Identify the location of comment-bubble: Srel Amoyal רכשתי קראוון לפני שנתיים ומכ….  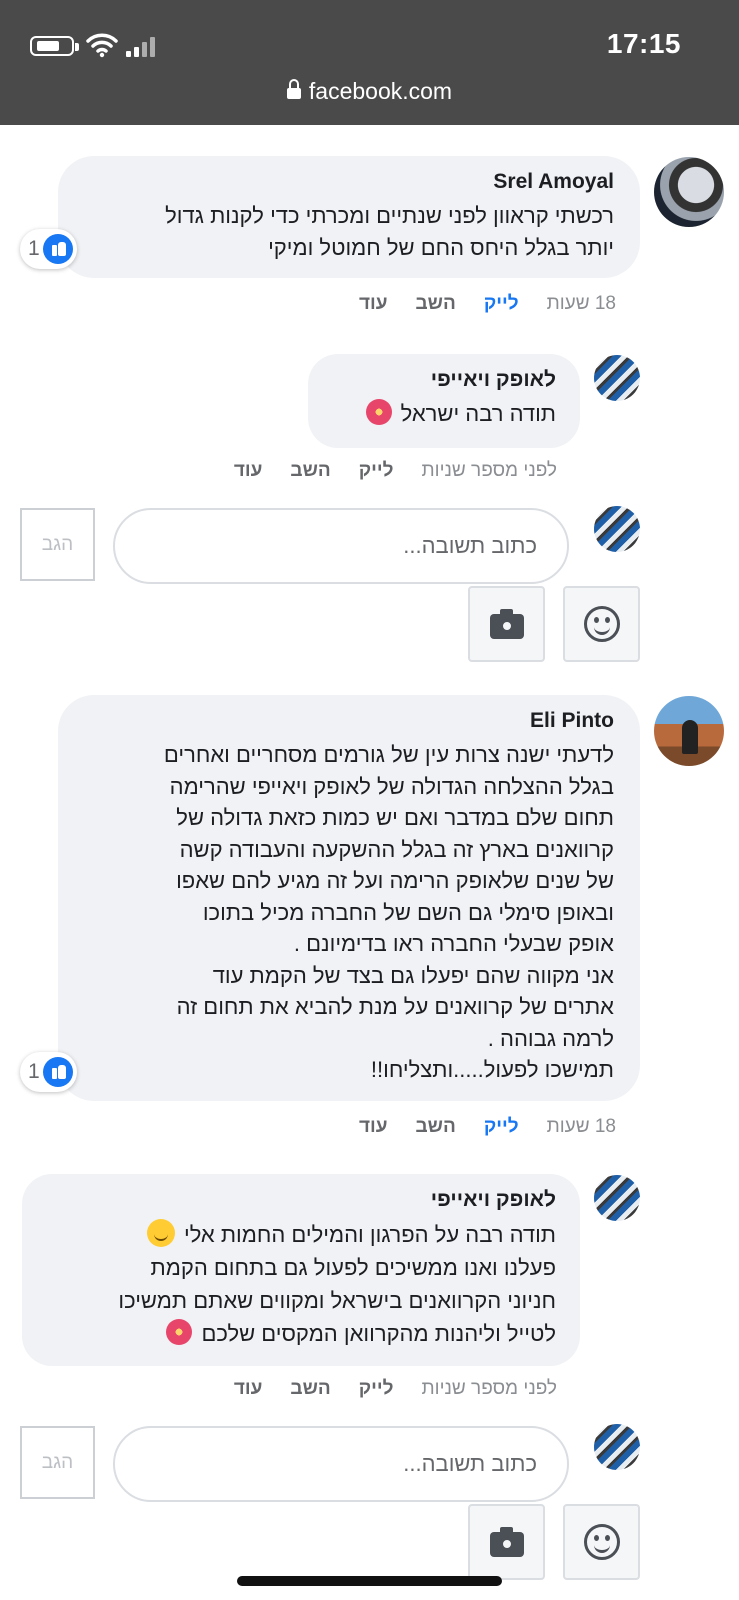
(349, 217).